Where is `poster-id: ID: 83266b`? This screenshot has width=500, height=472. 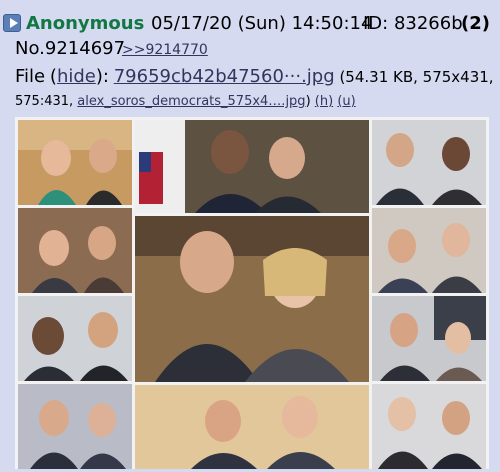
poster-id: ID: 83266b is located at coordinates (413, 23).